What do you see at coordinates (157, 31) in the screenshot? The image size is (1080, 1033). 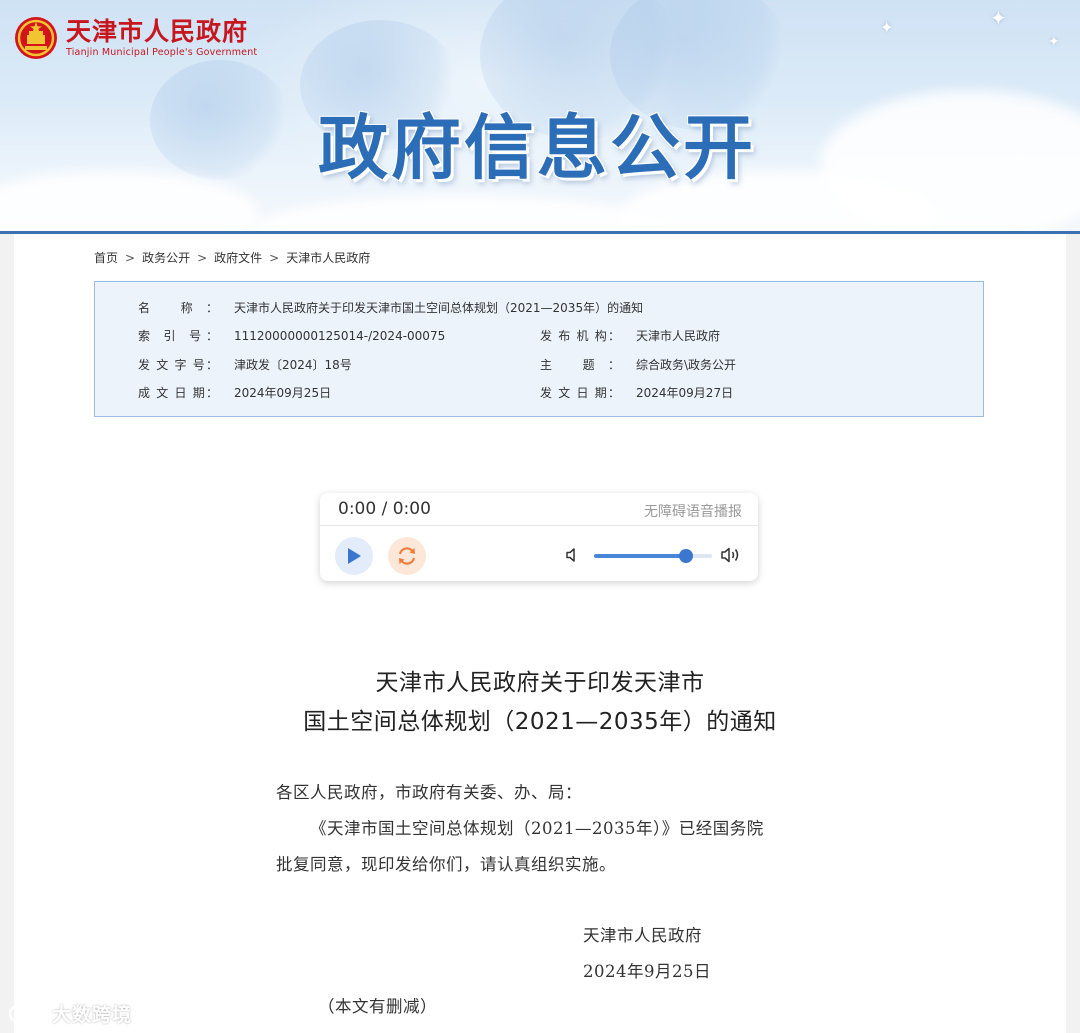 I see `site-name-cn: 天津市人民政府` at bounding box center [157, 31].